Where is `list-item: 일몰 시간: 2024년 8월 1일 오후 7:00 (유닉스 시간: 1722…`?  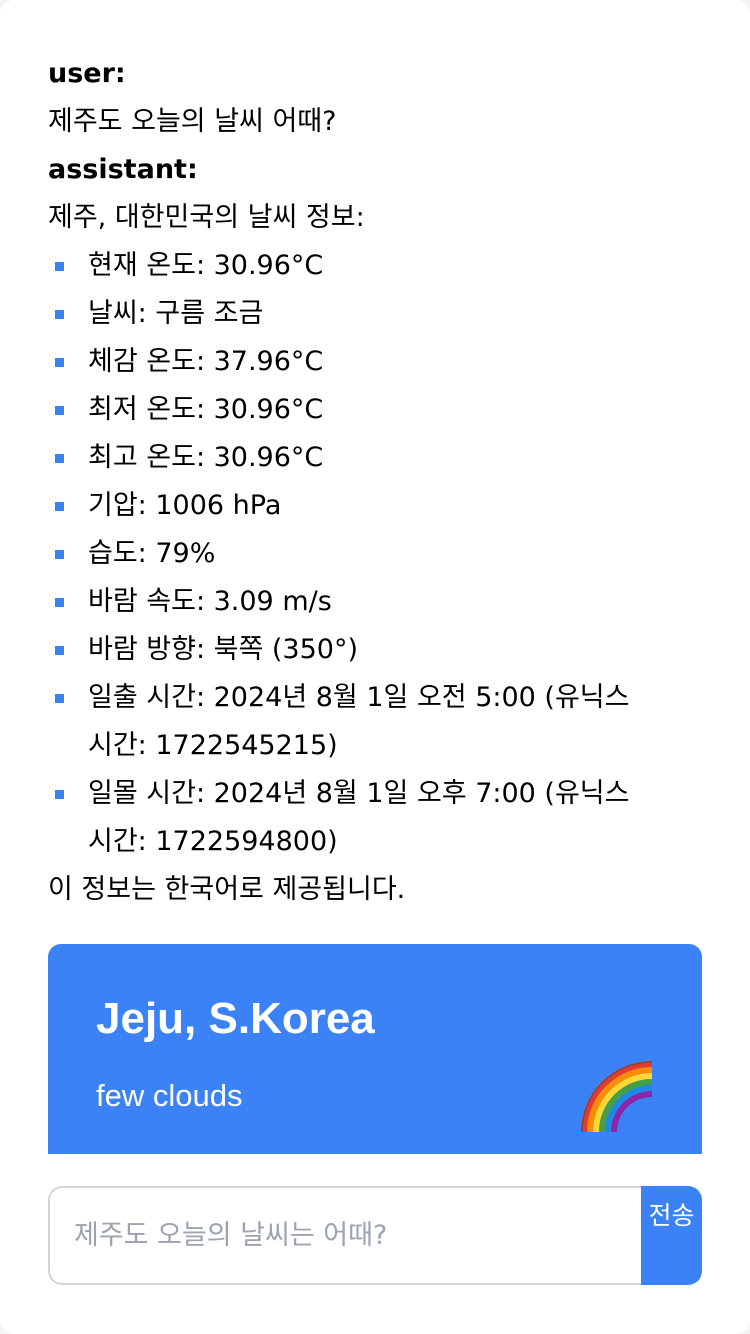
list-item: 일몰 시간: 2024년 8월 1일 오후 7:00 (유닉스 시간: 1722… is located at coordinates (378, 818).